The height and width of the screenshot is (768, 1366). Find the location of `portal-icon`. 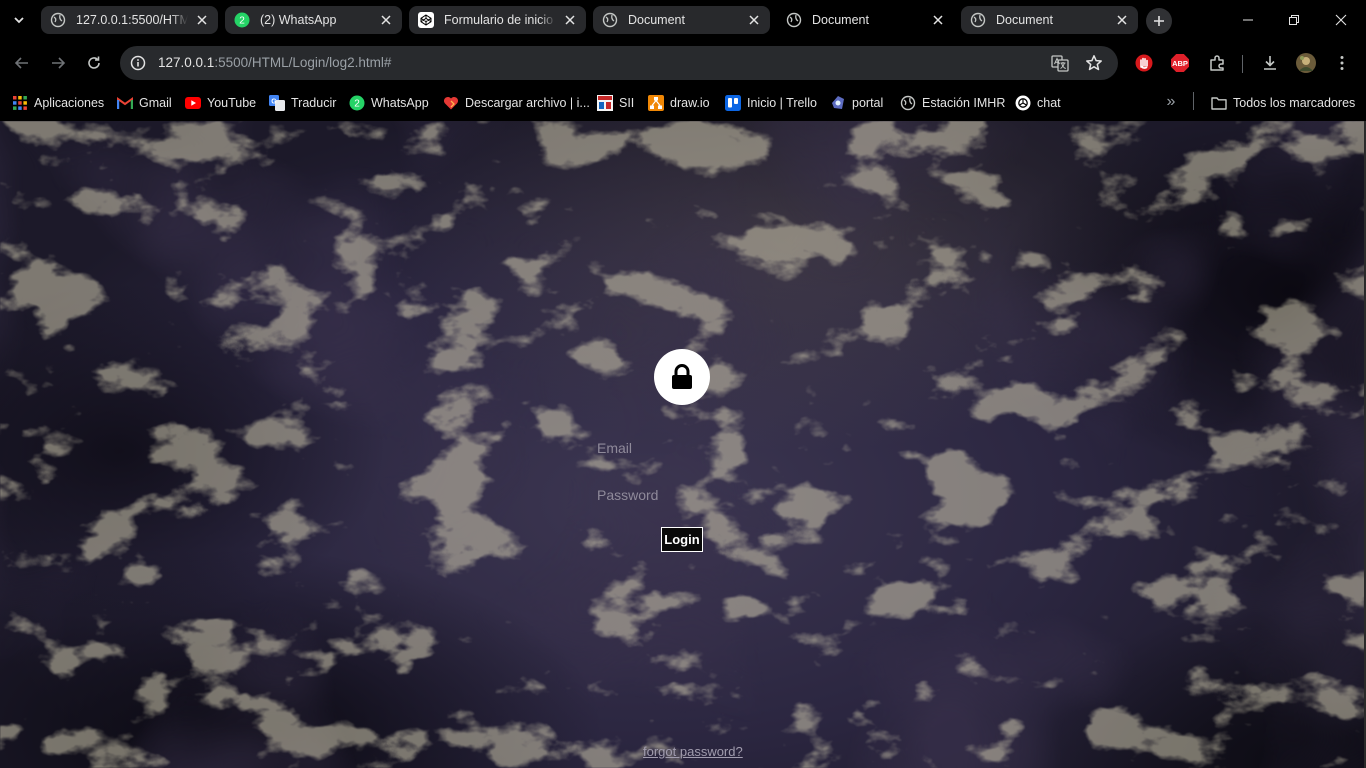

portal-icon is located at coordinates (838, 103).